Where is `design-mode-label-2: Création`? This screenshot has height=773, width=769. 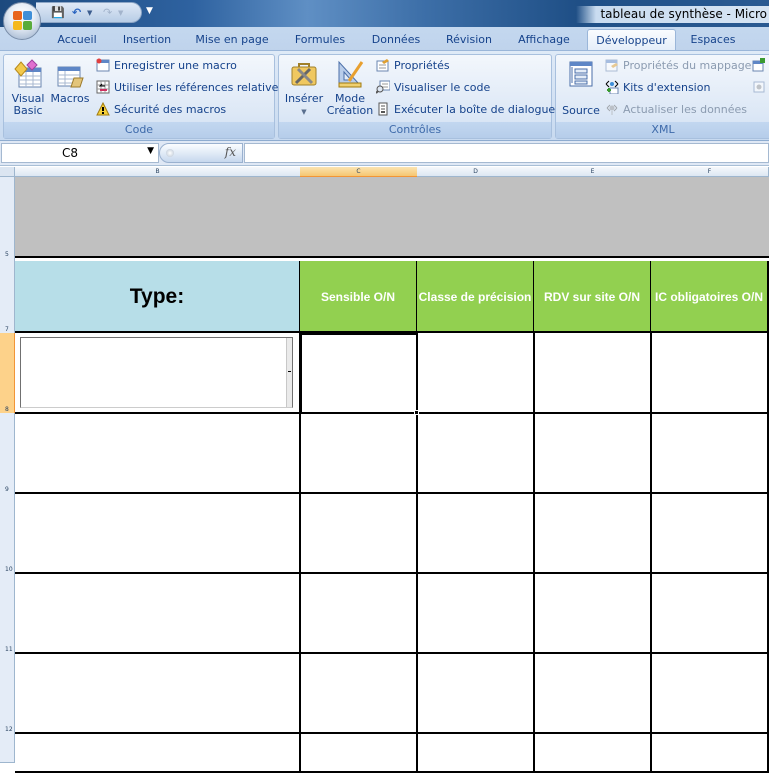
design-mode-label-2: Création is located at coordinates (350, 110).